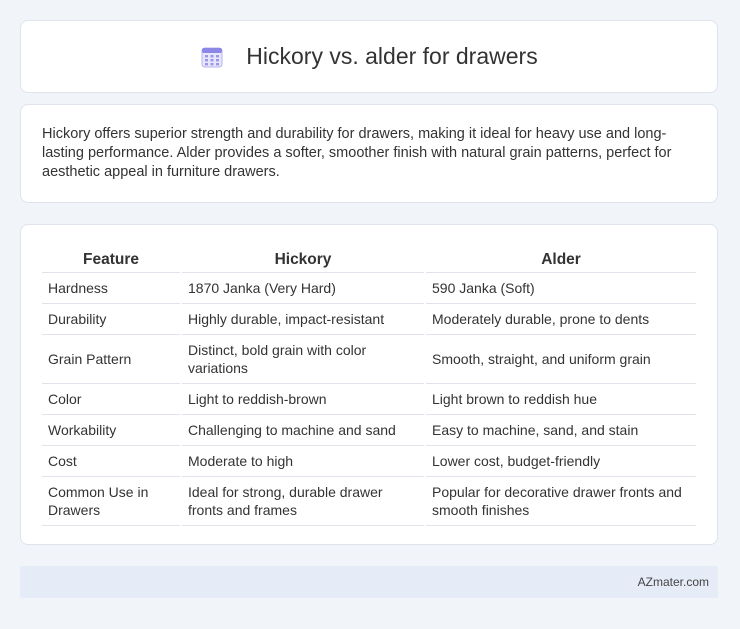 This screenshot has height=629, width=740. I want to click on alder-cell: Lower cost, budget-friendly, so click(561, 461).